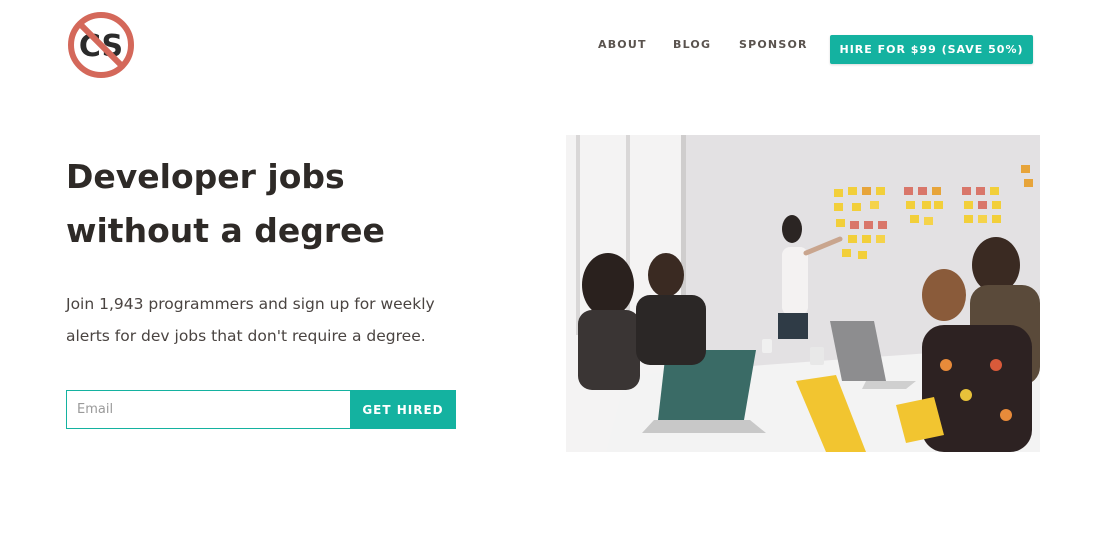  Describe the element at coordinates (622, 44) in the screenshot. I see `nav-about: ABOUT` at that location.